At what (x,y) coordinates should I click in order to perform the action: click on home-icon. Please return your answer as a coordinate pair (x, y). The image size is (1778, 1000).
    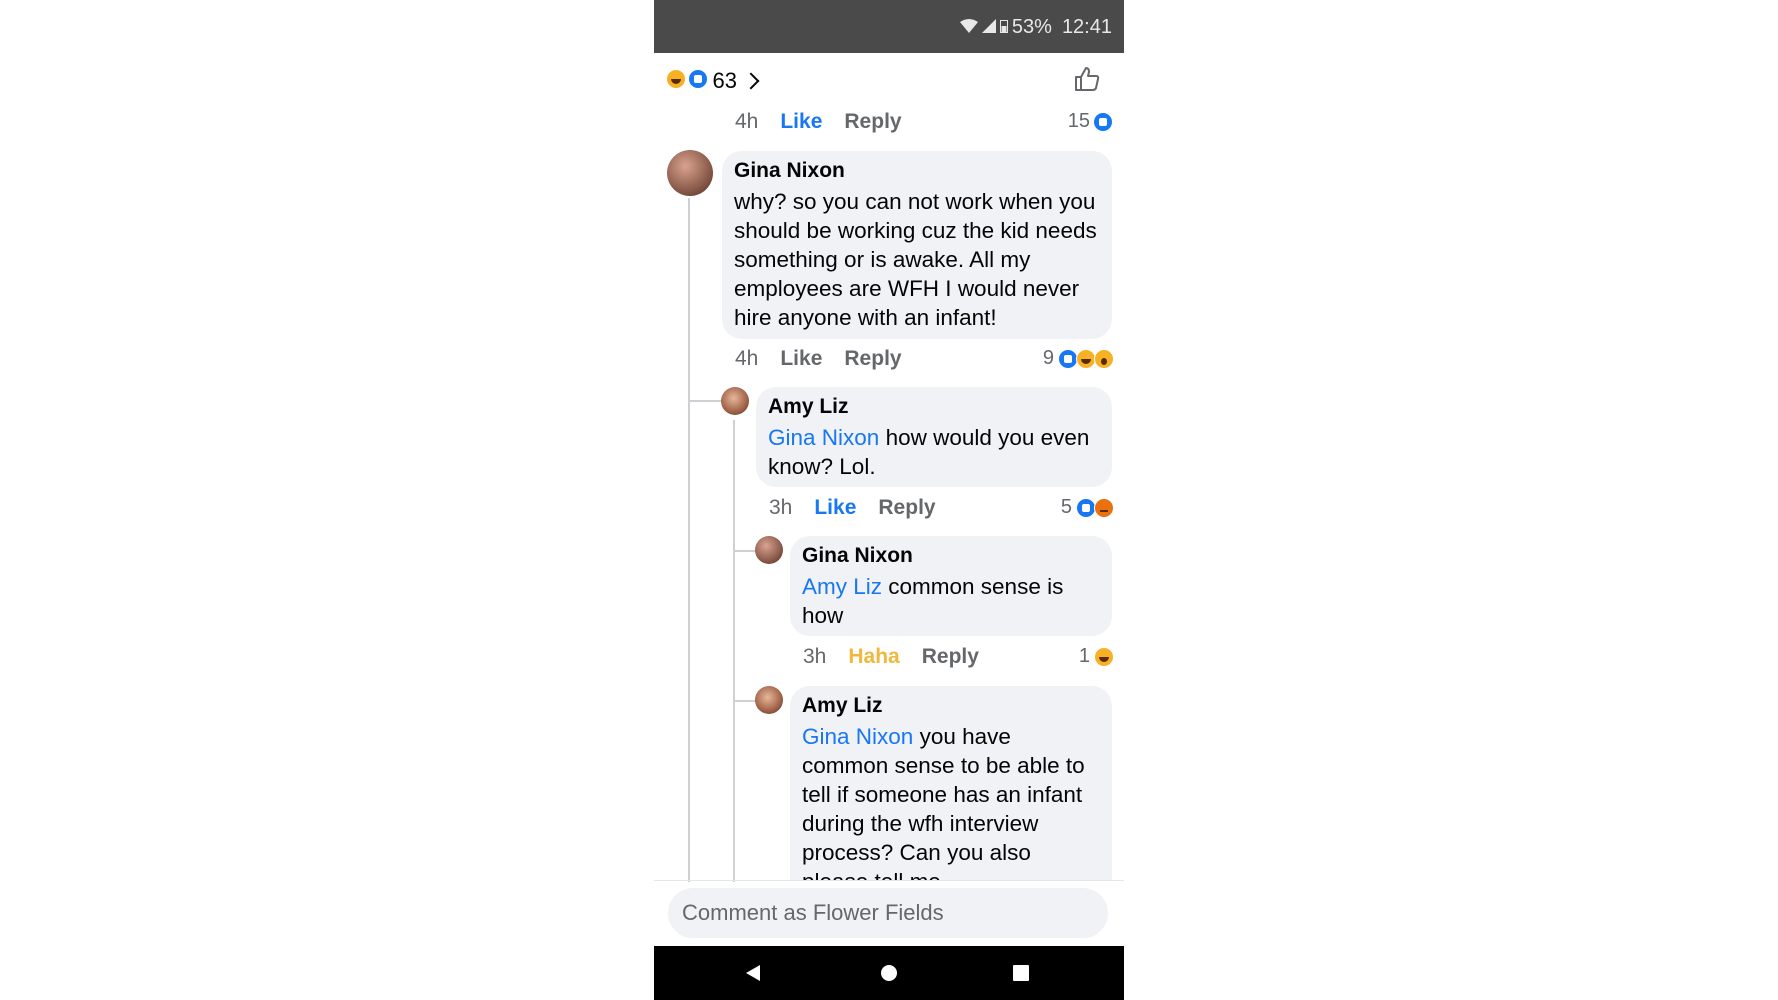
    Looking at the image, I should click on (889, 973).